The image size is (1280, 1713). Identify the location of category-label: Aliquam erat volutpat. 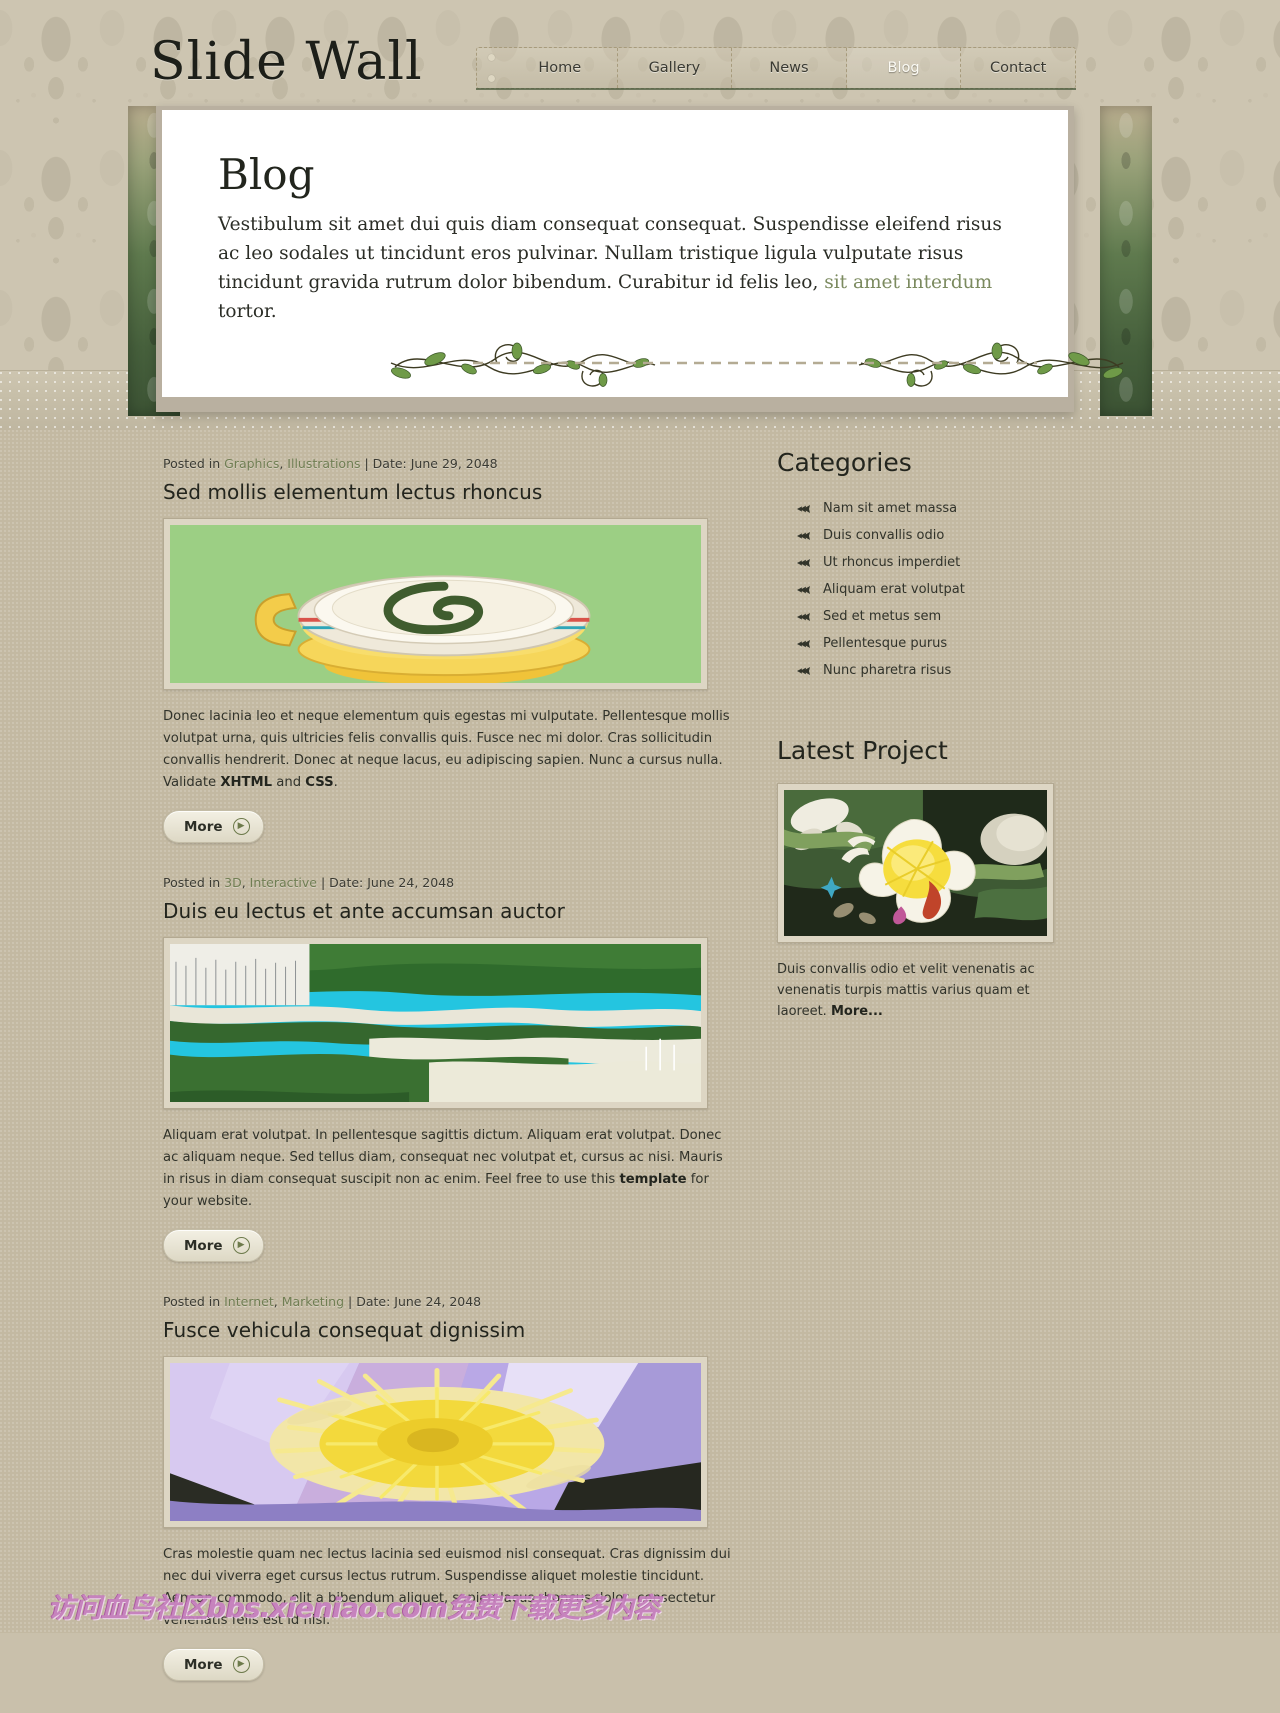
(894, 589).